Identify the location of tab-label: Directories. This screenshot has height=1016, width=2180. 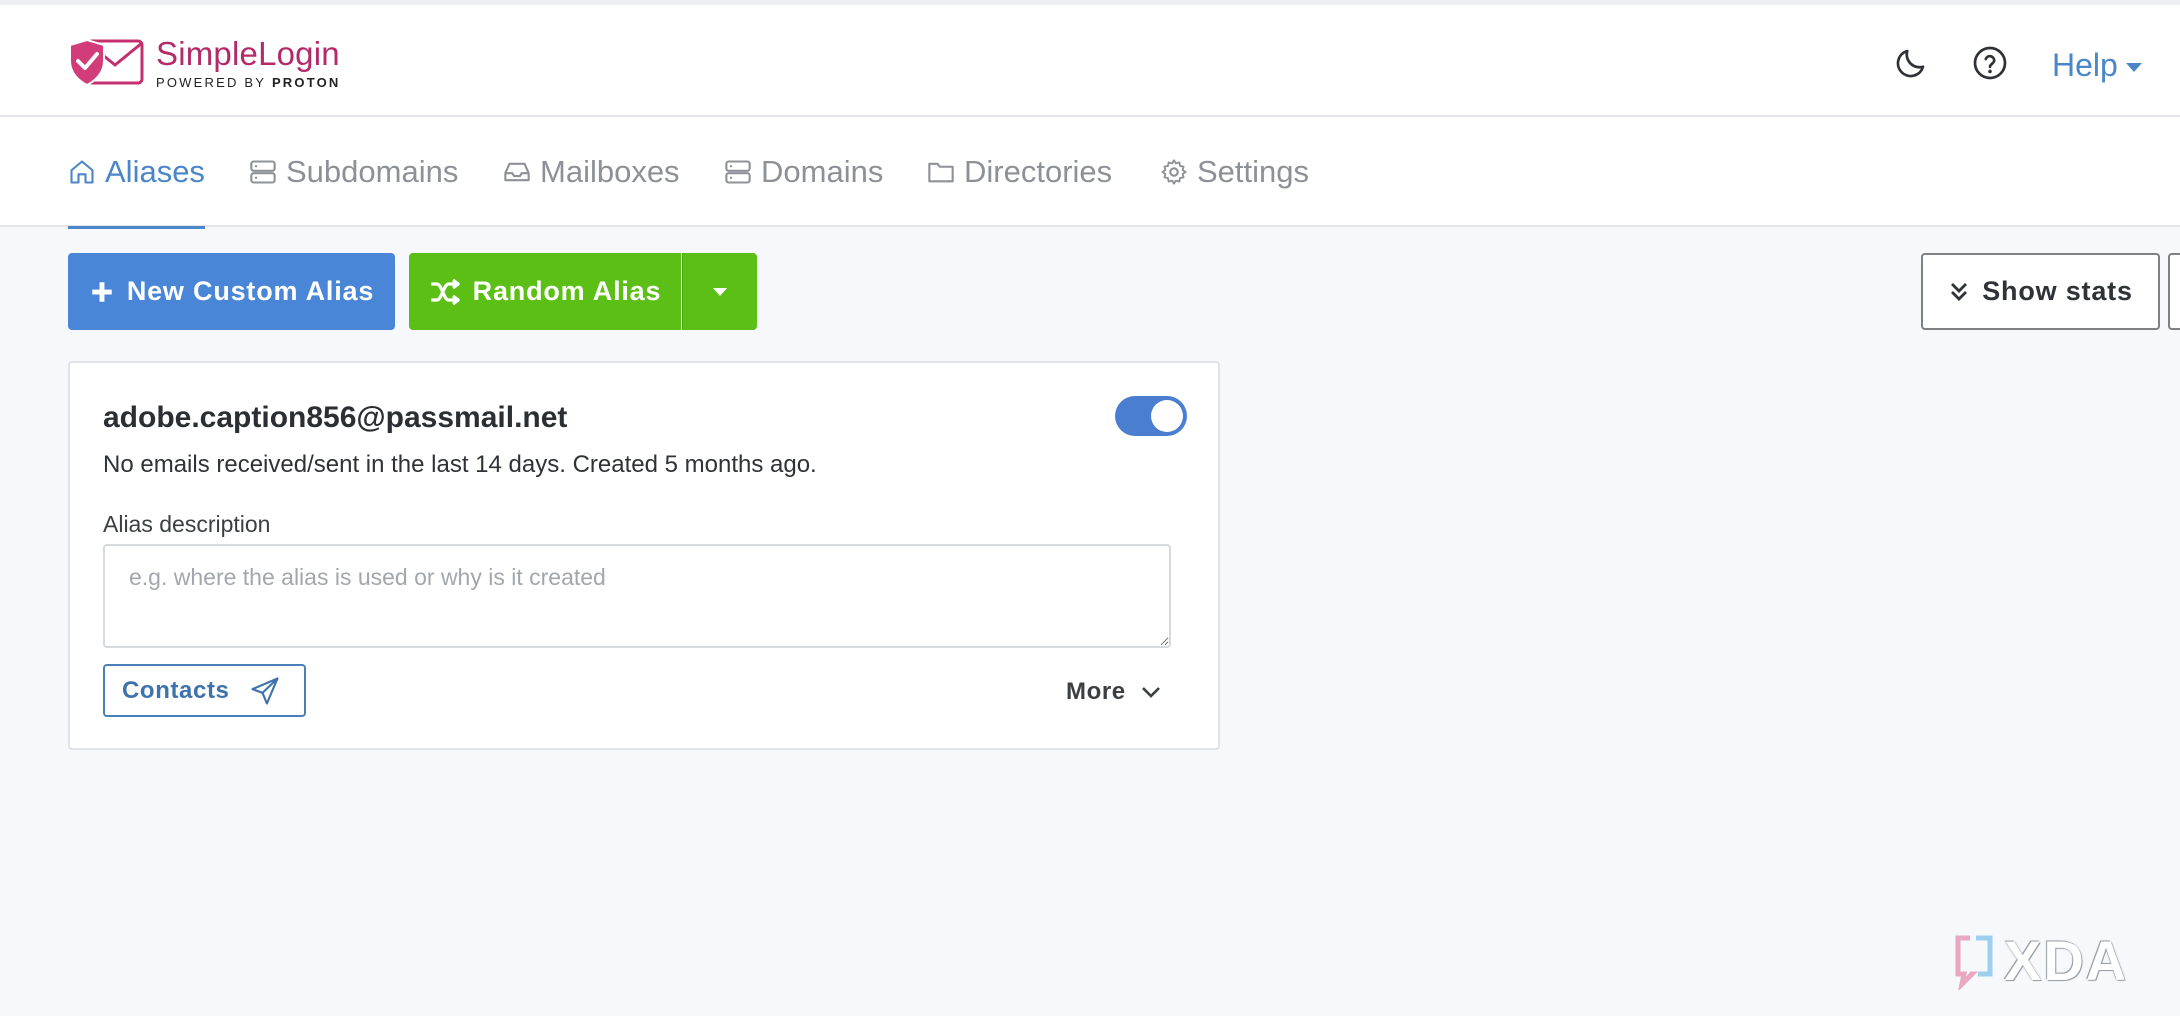
(1038, 171).